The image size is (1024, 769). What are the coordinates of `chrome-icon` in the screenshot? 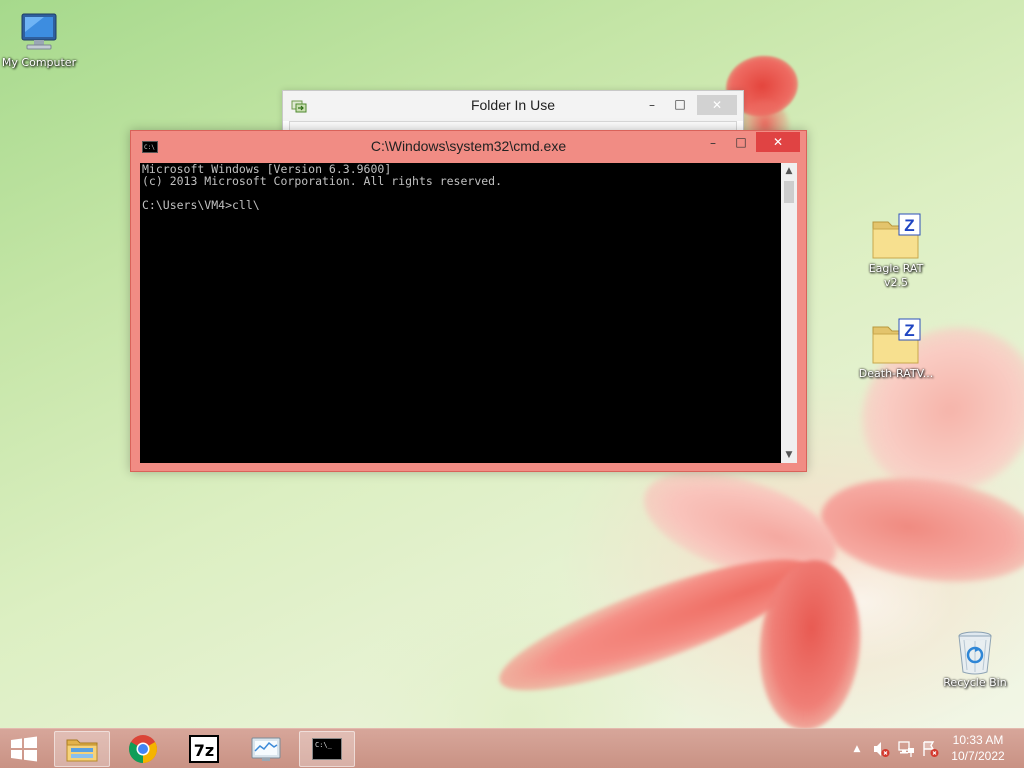 It's located at (143, 749).